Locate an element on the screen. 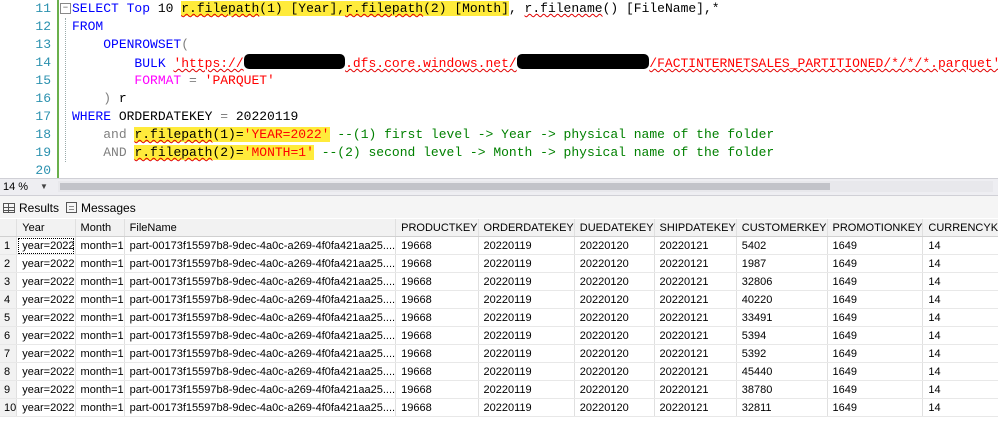 The height and width of the screenshot is (430, 998). row-number: 7 is located at coordinates (9, 353).